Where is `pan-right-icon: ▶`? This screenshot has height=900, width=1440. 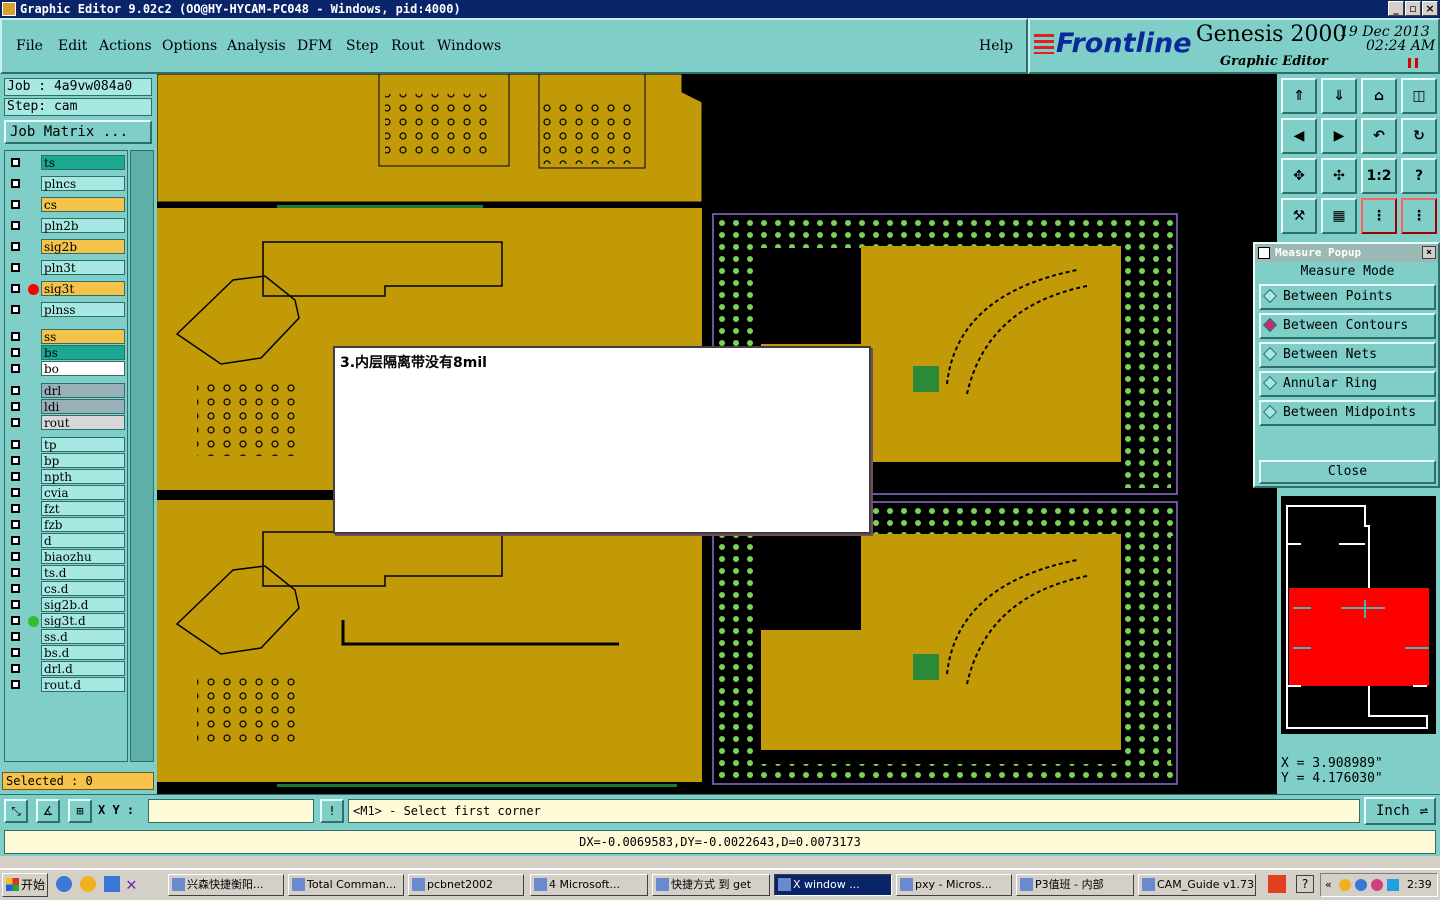
pan-right-icon: ▶ is located at coordinates (1339, 136).